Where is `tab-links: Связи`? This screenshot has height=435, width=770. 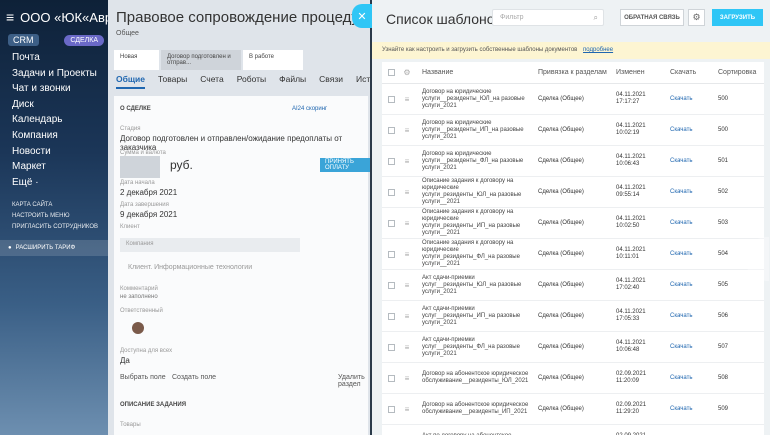
tab-links: Связи is located at coordinates (331, 81).